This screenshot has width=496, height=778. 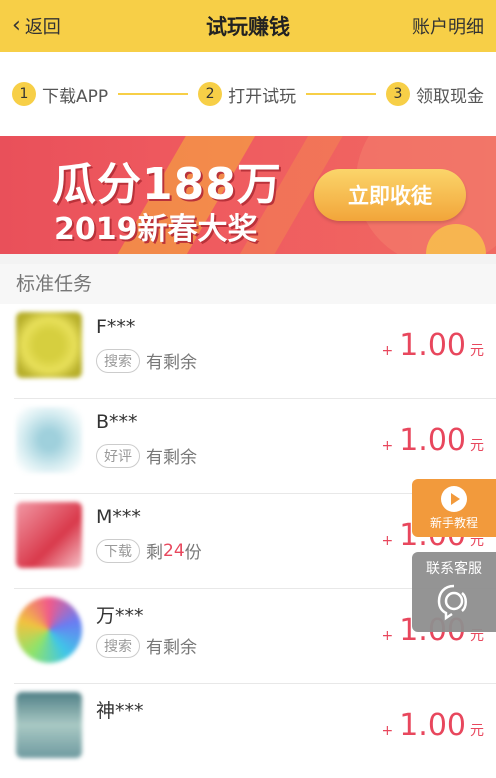 What do you see at coordinates (210, 94) in the screenshot?
I see `step-number: 2` at bounding box center [210, 94].